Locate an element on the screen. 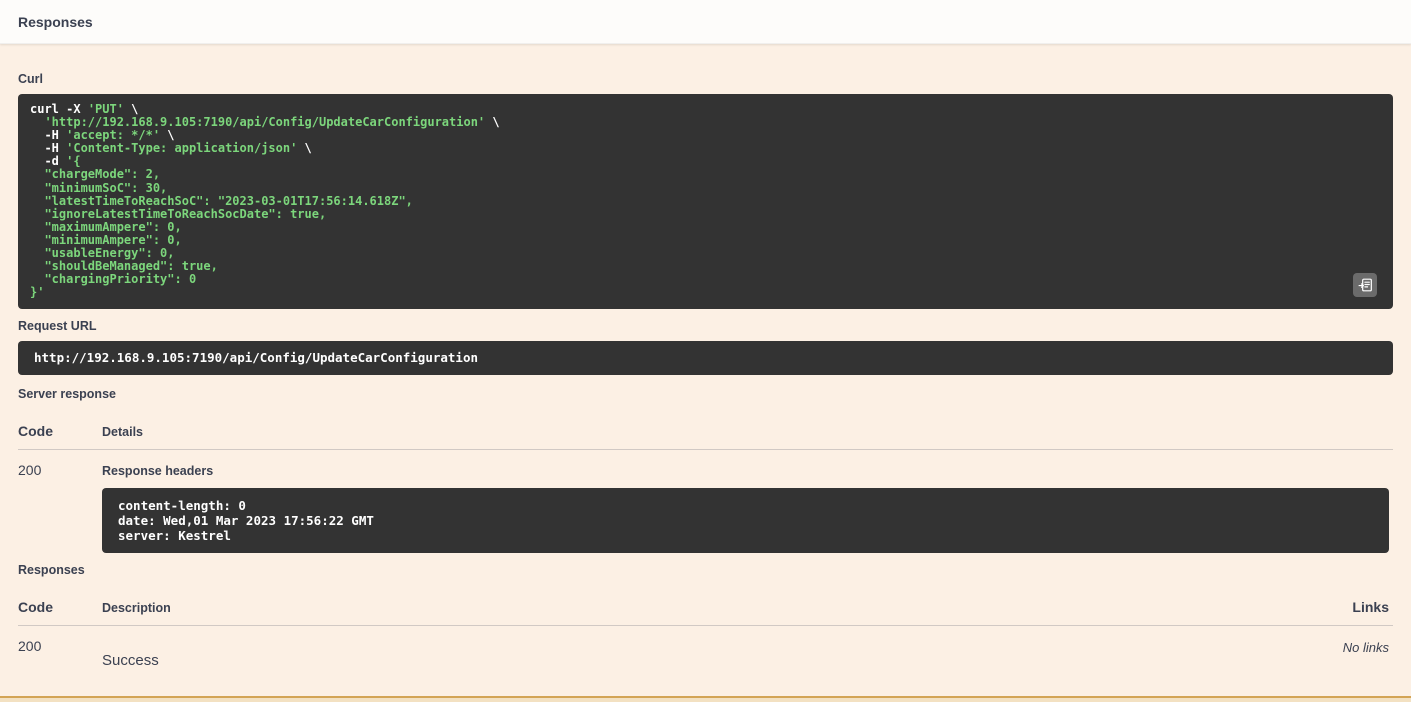 This screenshot has height=702, width=1411. responses-row-description: Success is located at coordinates (130, 661).